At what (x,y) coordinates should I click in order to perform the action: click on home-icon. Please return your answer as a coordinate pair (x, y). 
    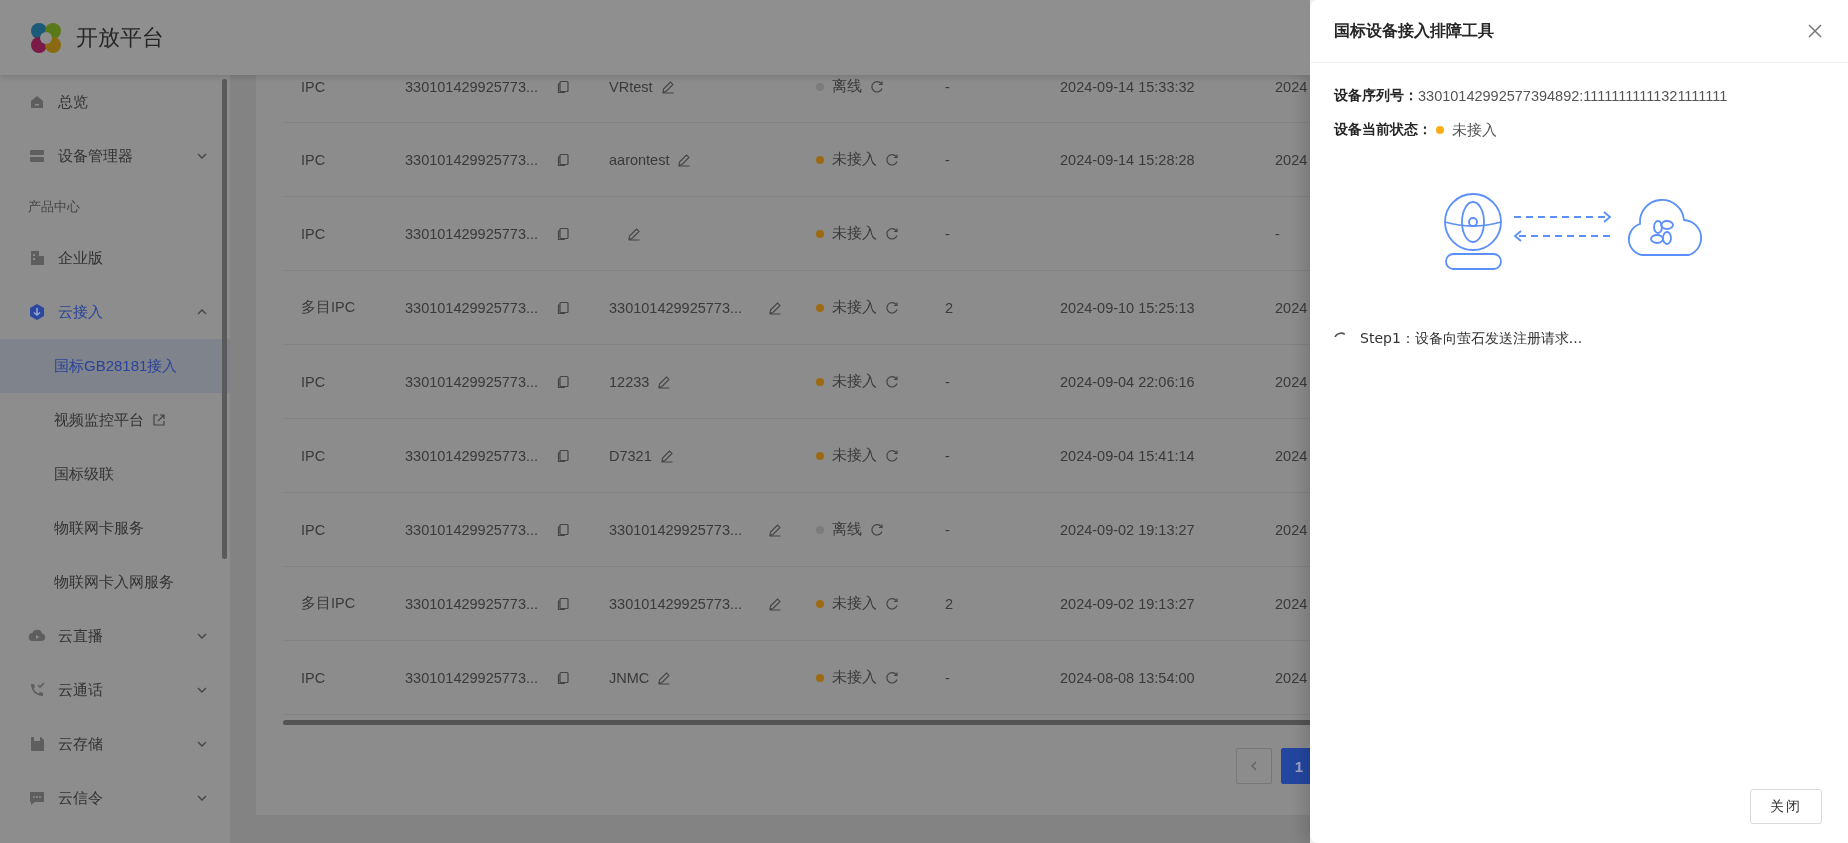
    Looking at the image, I should click on (37, 102).